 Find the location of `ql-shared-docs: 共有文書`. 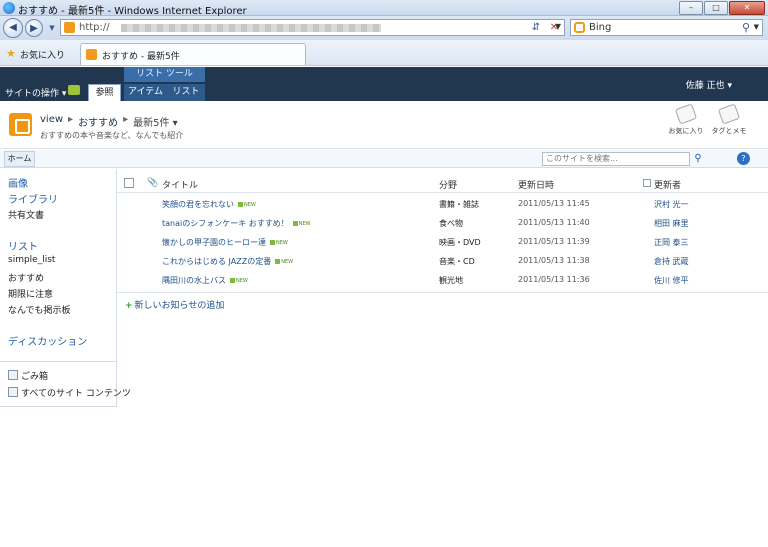

ql-shared-docs: 共有文書 is located at coordinates (26, 214).